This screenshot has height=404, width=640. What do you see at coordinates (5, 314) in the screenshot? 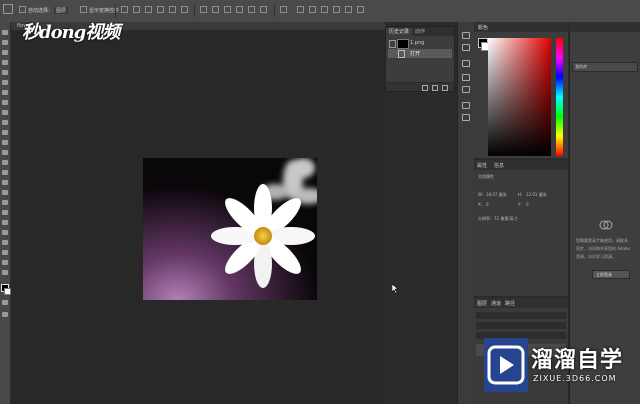
I see `screen-mode-icon` at bounding box center [5, 314].